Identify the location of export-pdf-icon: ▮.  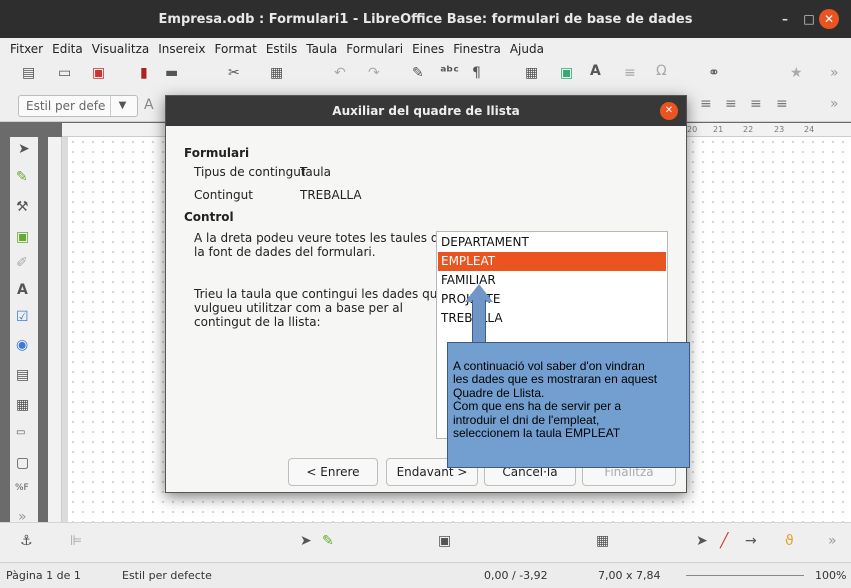
(144, 73).